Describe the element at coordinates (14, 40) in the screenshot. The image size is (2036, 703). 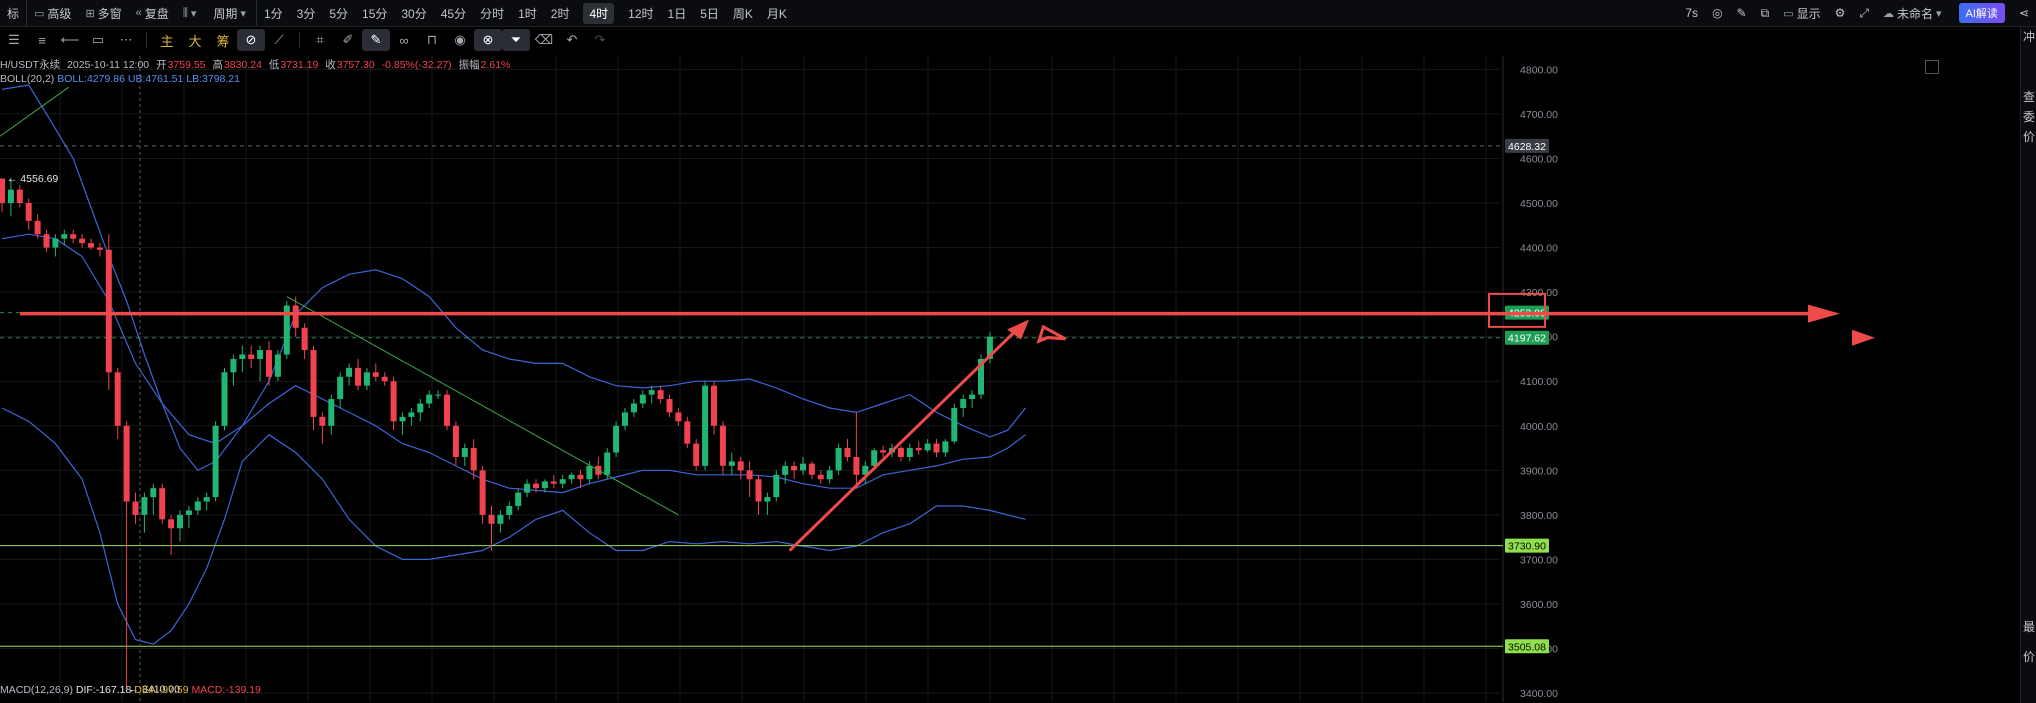
I see `menu-icon: ☰` at that location.